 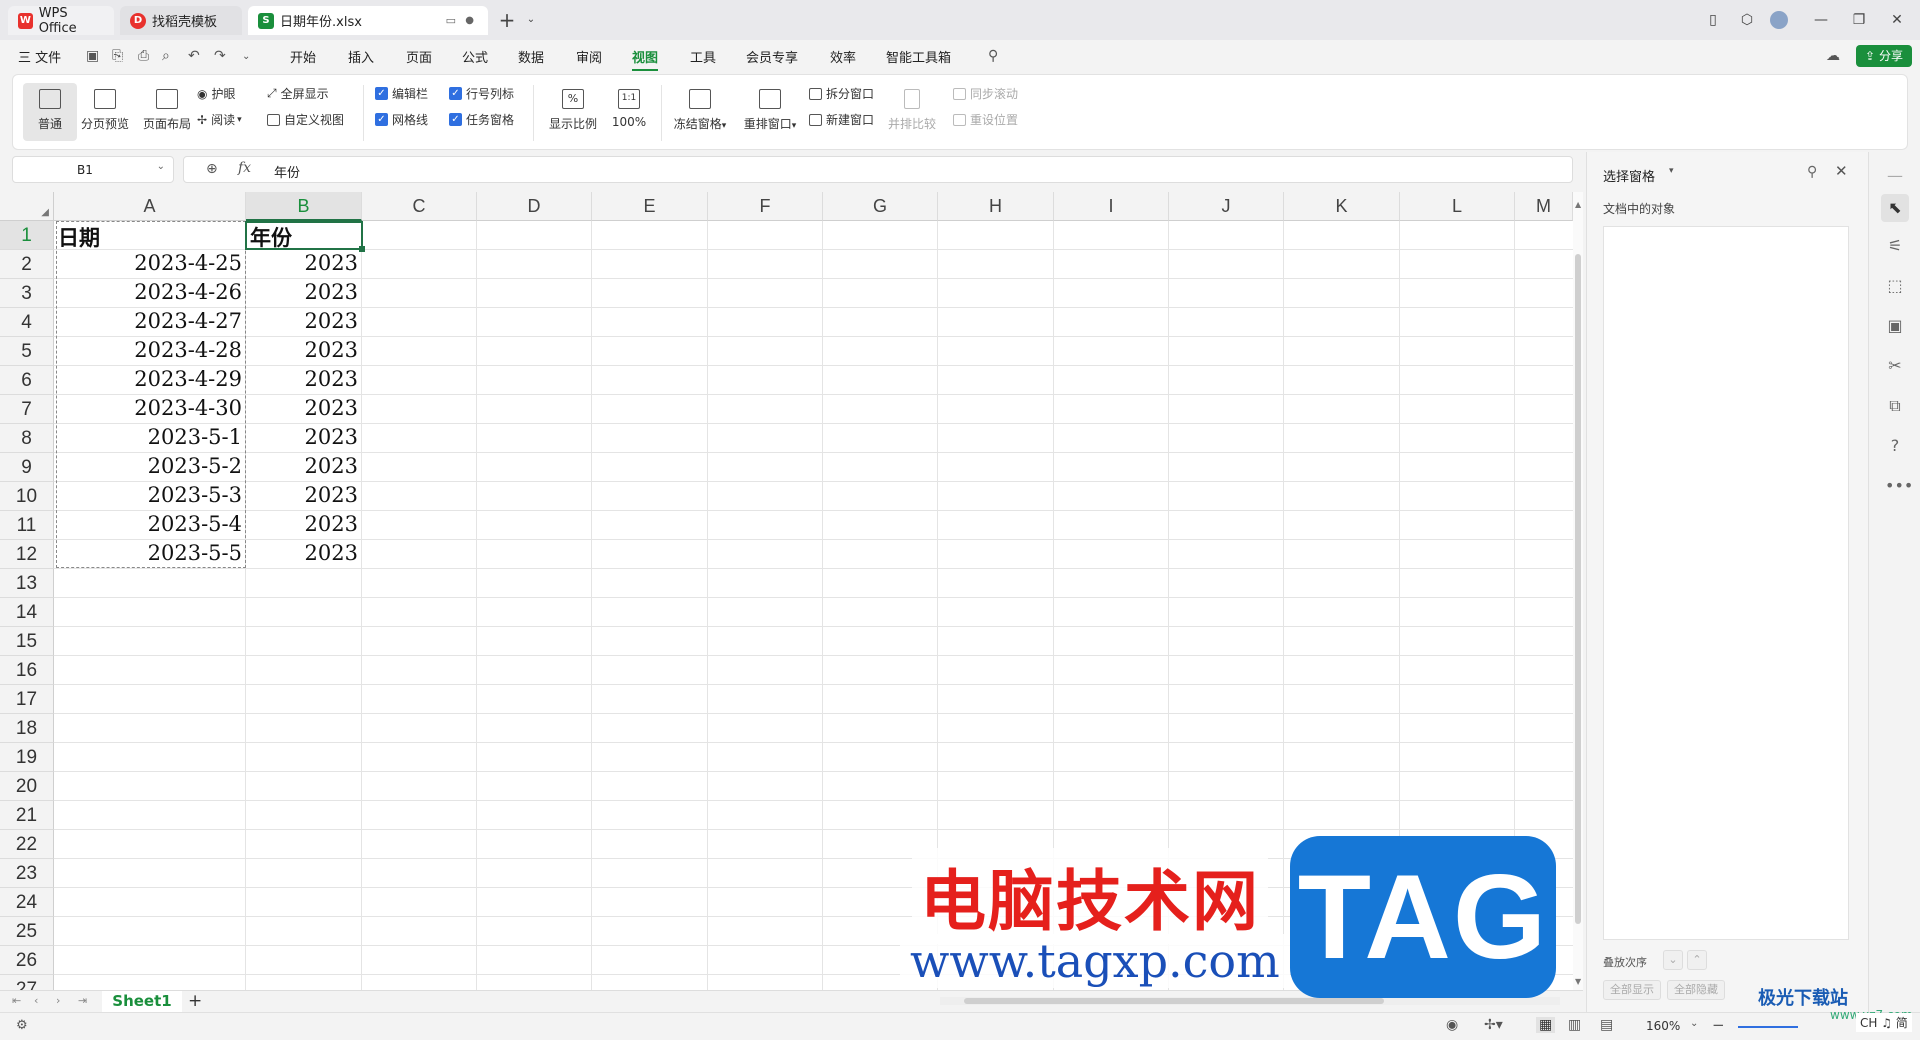 I want to click on headings-checkbox: ✓ 行号列标, so click(x=481, y=93).